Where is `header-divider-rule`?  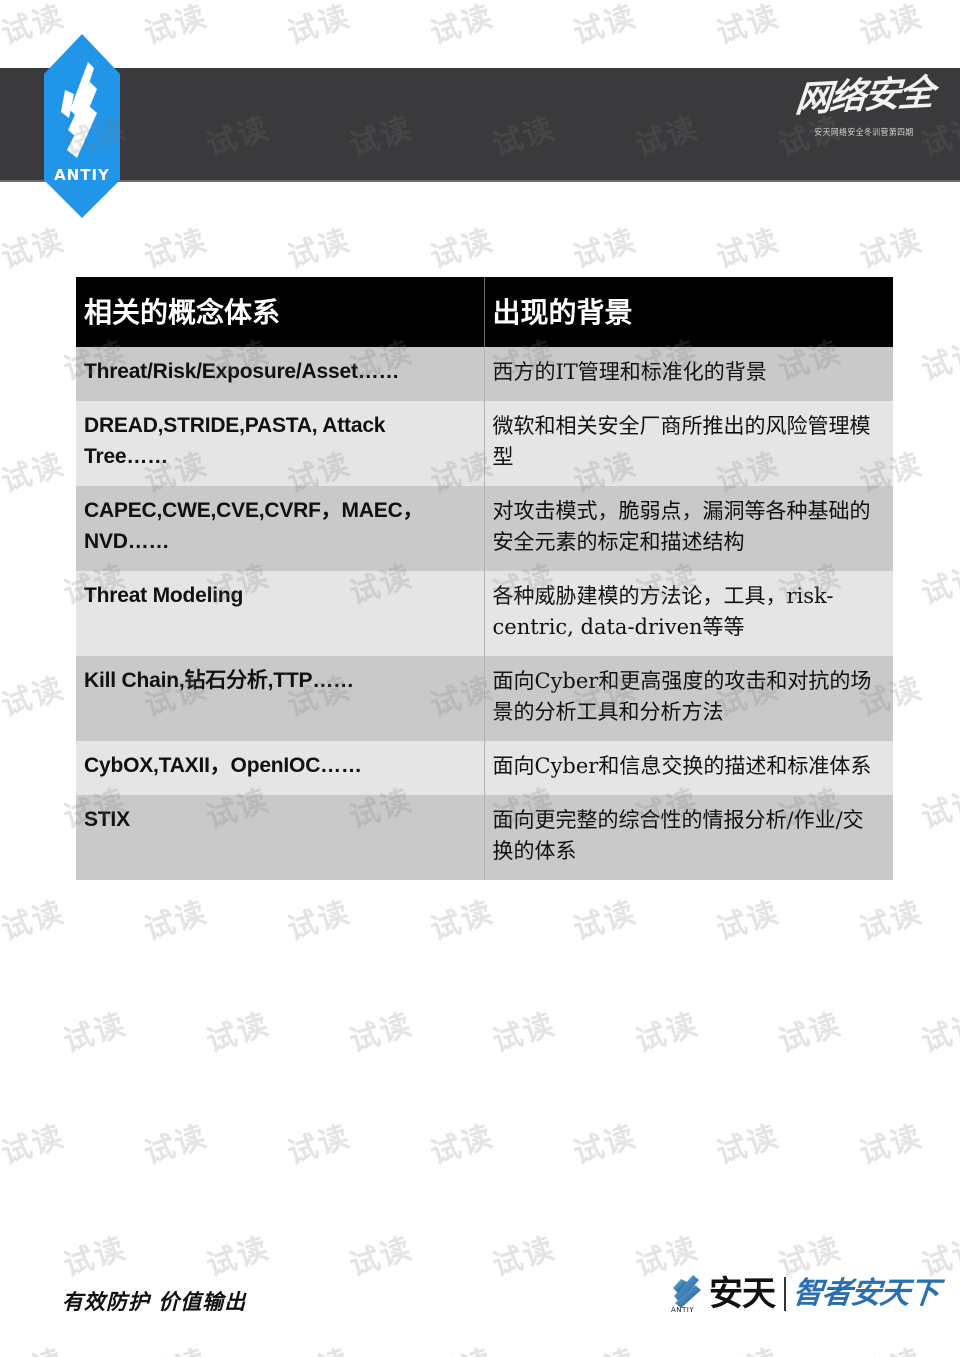
header-divider-rule is located at coordinates (480, 181).